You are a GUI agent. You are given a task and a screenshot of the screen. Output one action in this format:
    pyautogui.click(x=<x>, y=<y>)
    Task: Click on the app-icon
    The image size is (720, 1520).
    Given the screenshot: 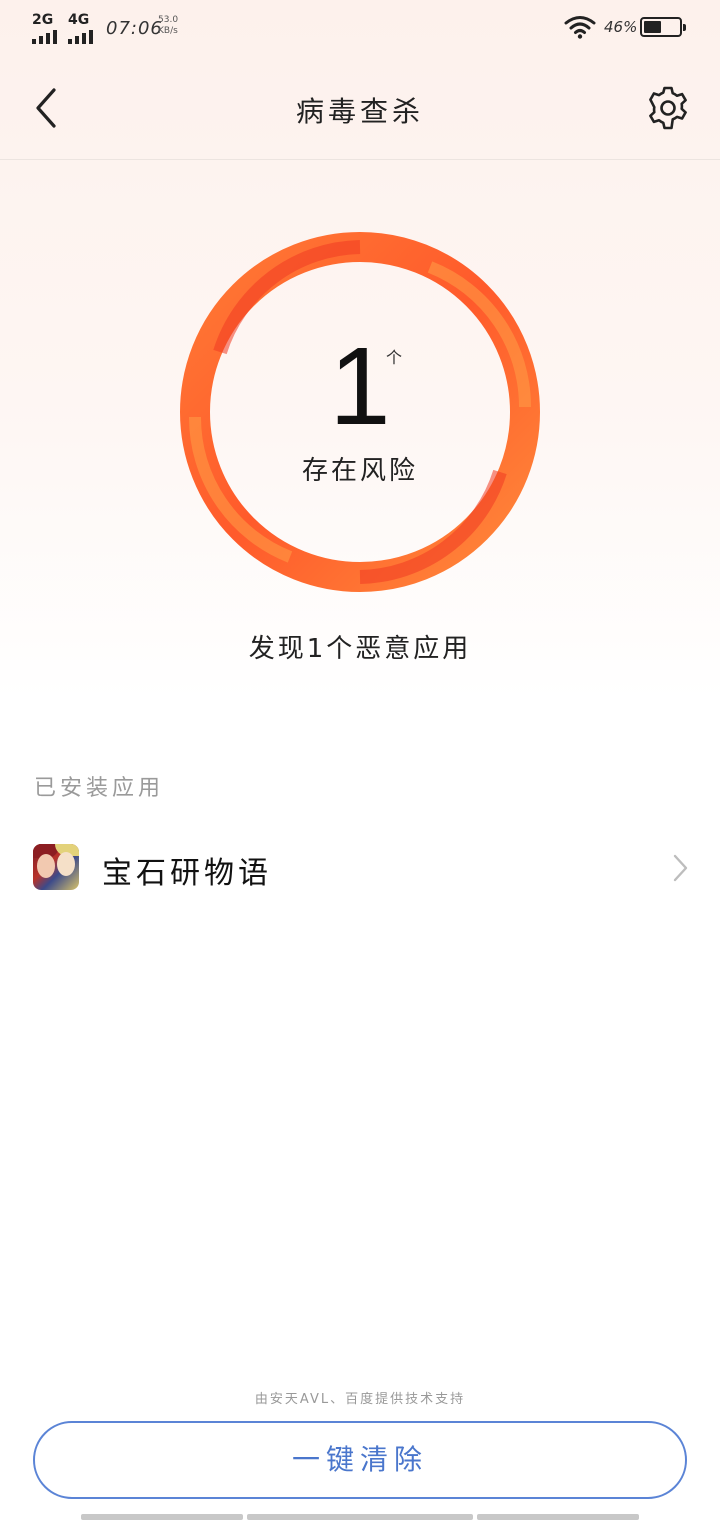 What is the action you would take?
    pyautogui.click(x=56, y=867)
    